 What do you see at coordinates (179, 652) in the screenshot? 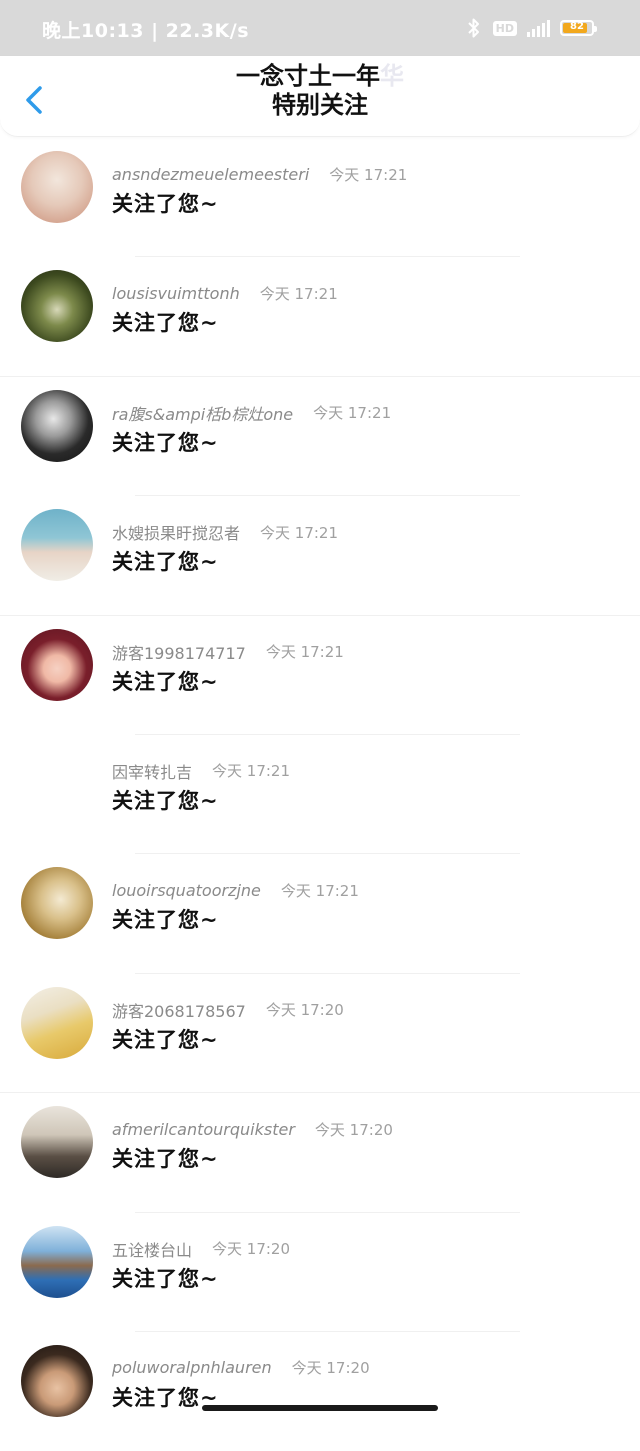
I see `username: 游客1998174717` at bounding box center [179, 652].